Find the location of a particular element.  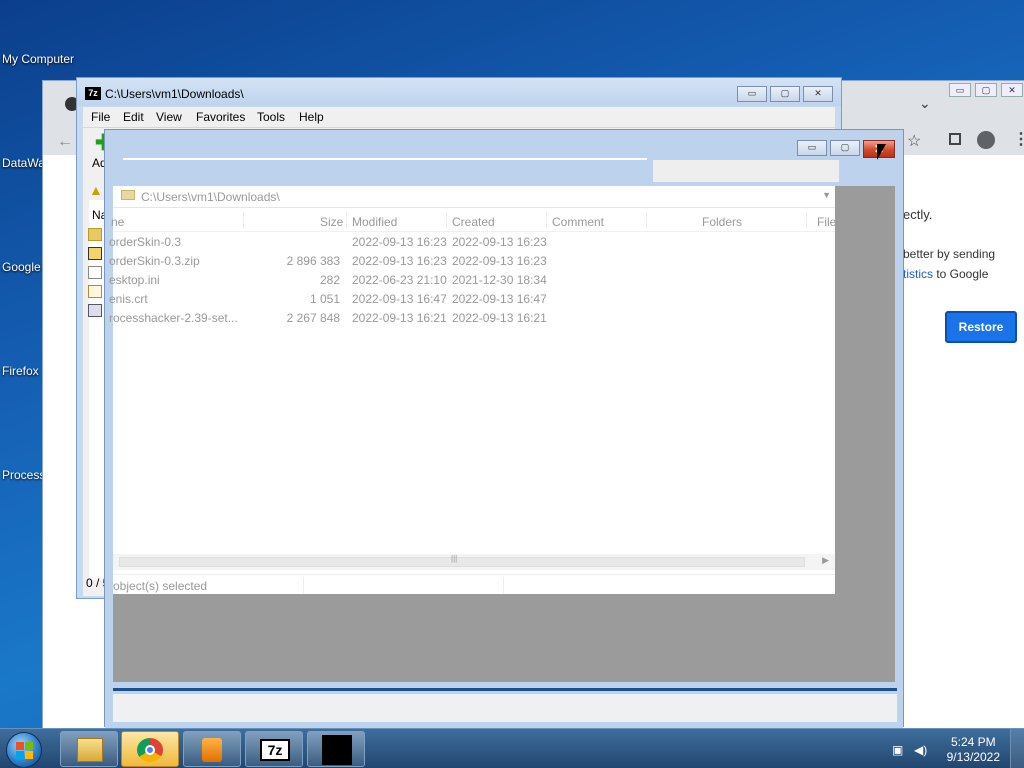

show-desktop-button is located at coordinates (1017, 748).